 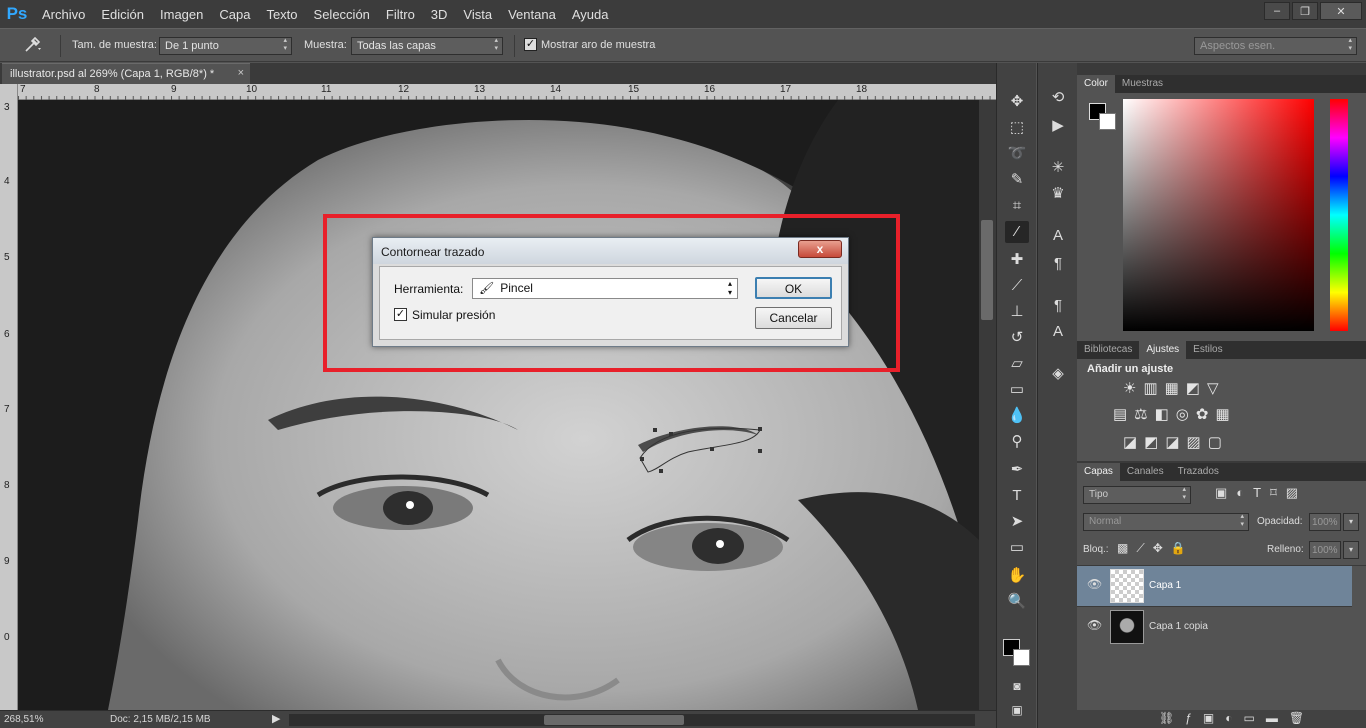 I want to click on tool-label: Herramienta:, so click(x=429, y=289).